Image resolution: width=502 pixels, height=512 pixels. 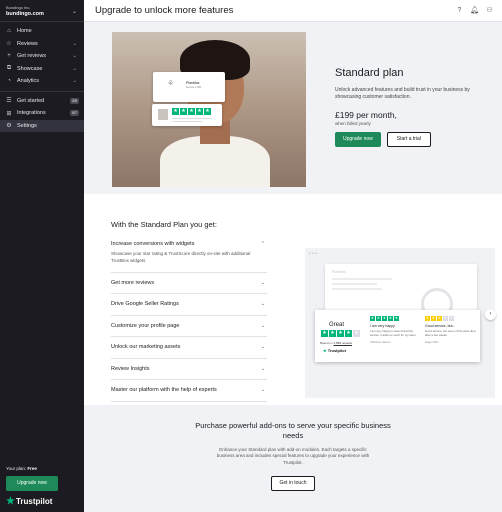 I want to click on trustpilot-logo: ★ Trustpilot, so click(x=42, y=501).